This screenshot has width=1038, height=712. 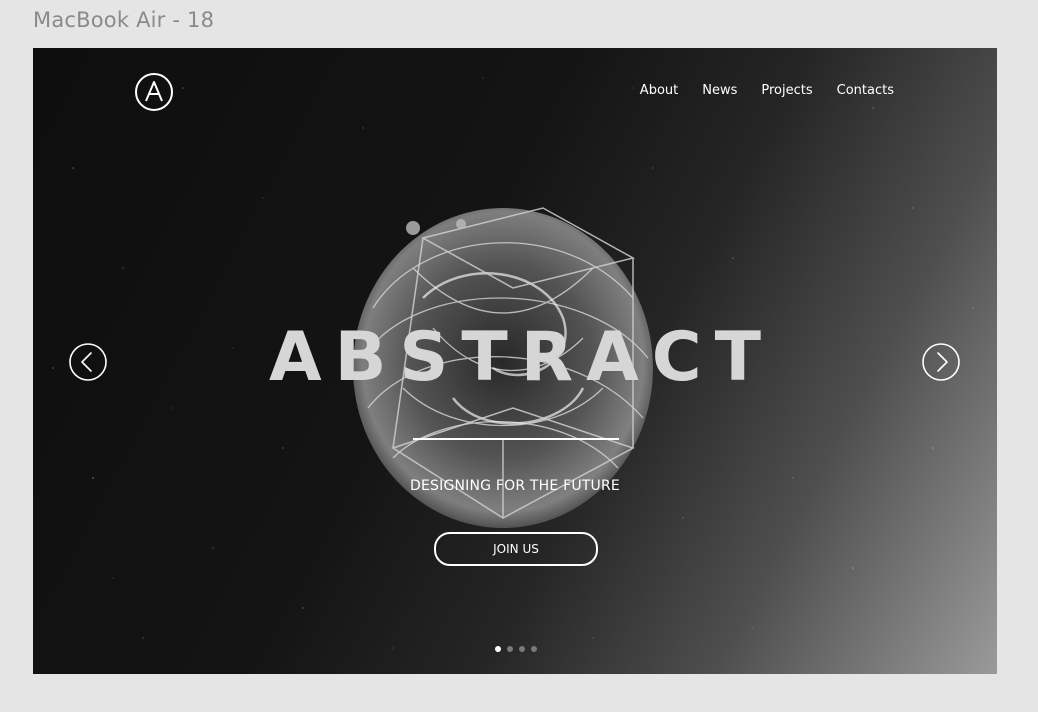 What do you see at coordinates (88, 362) in the screenshot?
I see `chevron-left-circle-icon` at bounding box center [88, 362].